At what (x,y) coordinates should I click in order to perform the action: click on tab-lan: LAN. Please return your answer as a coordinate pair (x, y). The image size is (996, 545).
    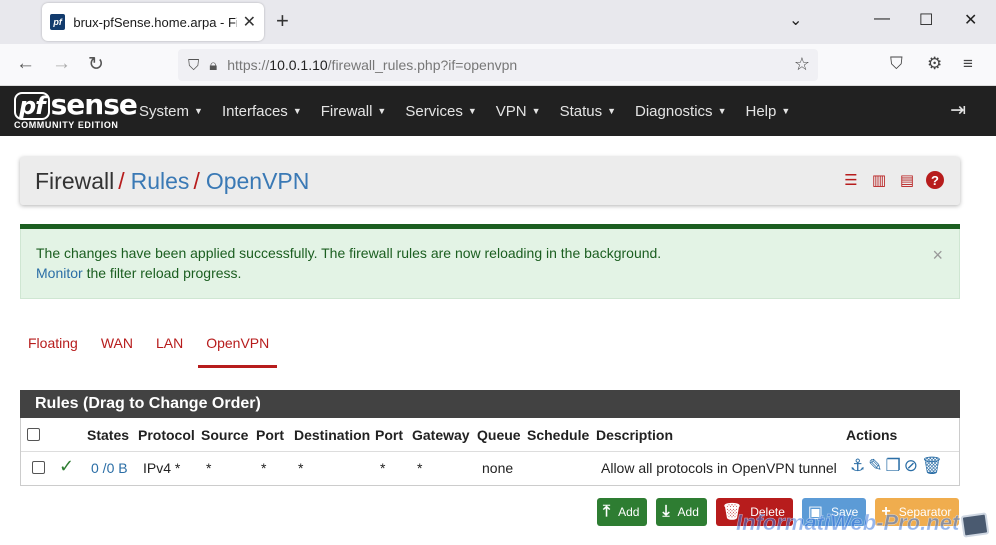
    Looking at the image, I should click on (169, 351).